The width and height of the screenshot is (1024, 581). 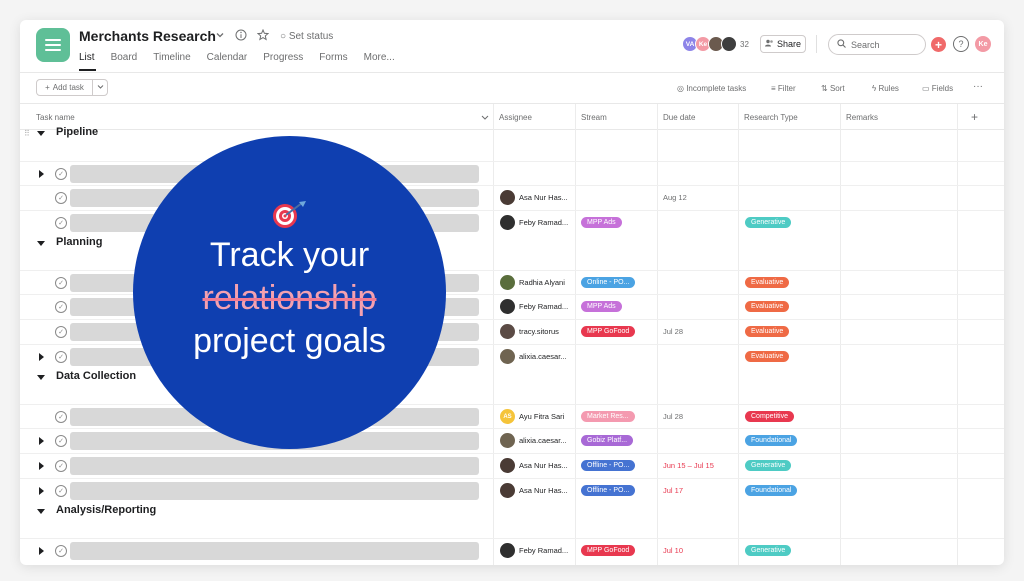 What do you see at coordinates (679, 117) in the screenshot?
I see `column-header-due-date: Due date` at bounding box center [679, 117].